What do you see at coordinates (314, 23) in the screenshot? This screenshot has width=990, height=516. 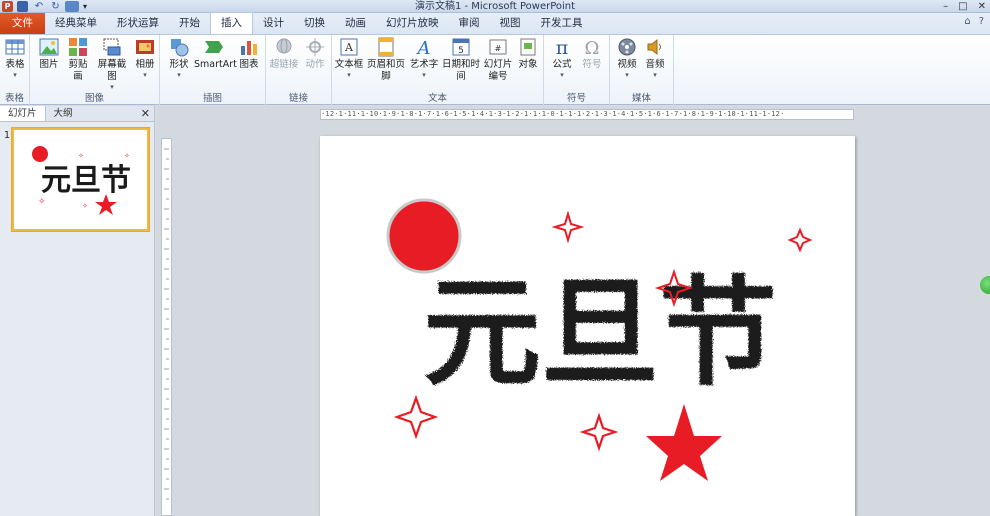 I see `tab-transitions: 切换` at bounding box center [314, 23].